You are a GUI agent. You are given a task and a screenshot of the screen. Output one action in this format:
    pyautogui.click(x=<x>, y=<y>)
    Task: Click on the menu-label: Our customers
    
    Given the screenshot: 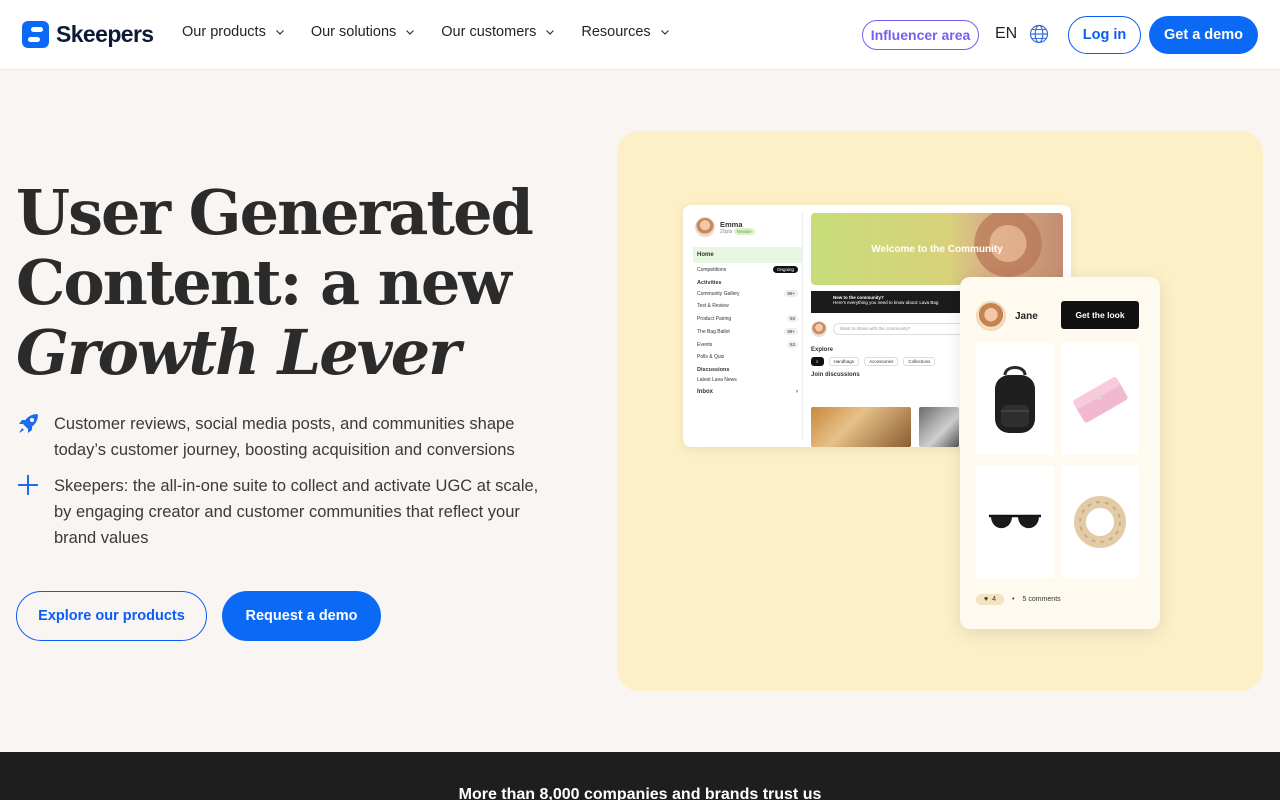 What is the action you would take?
    pyautogui.click(x=489, y=32)
    